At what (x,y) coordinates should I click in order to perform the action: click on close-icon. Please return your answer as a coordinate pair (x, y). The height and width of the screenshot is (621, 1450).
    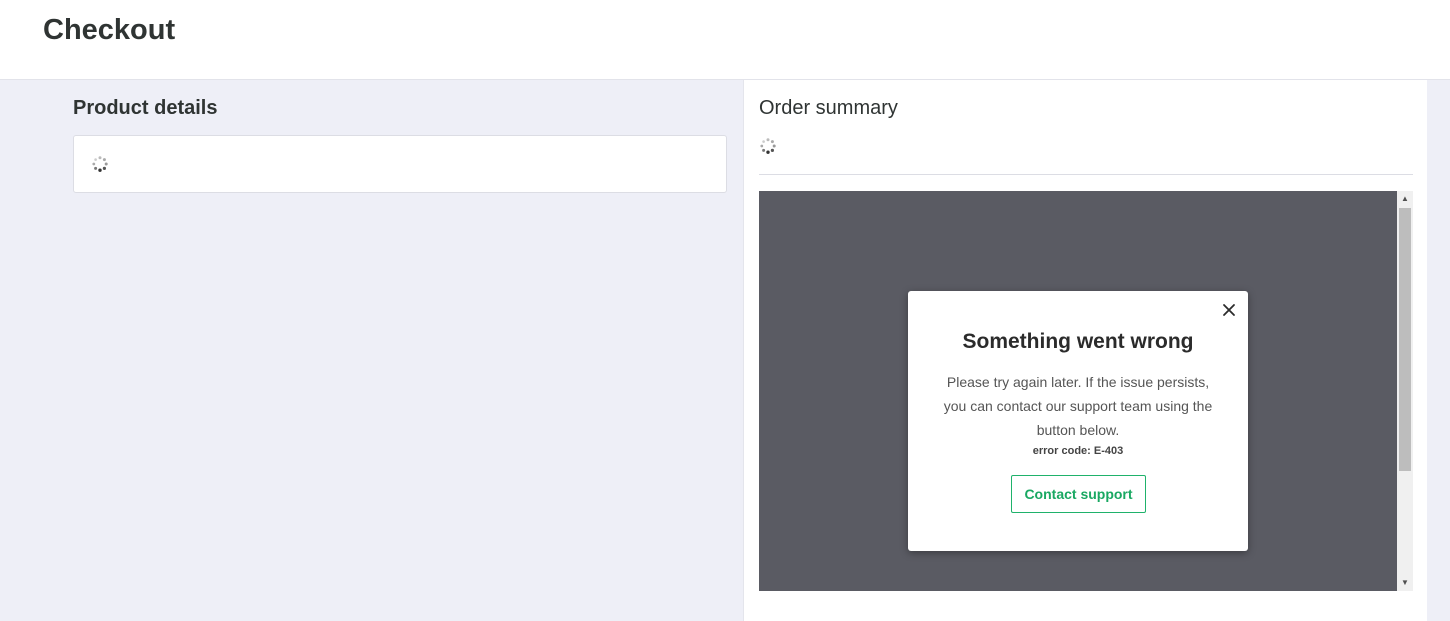
    Looking at the image, I should click on (1229, 310).